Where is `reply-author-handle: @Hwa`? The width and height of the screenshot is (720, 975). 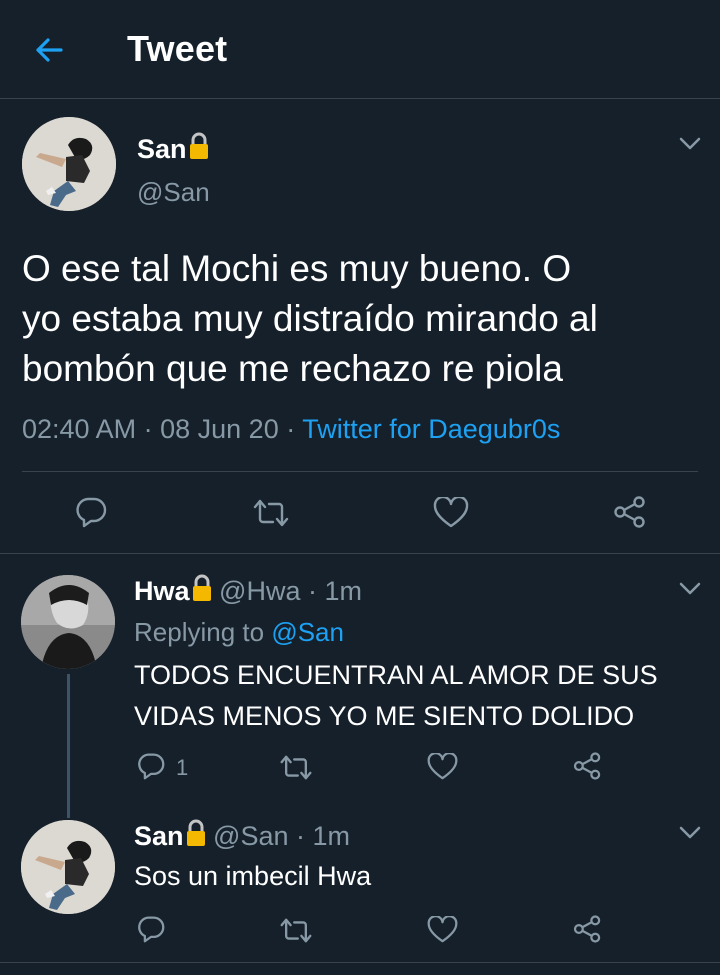 reply-author-handle: @Hwa is located at coordinates (259, 591).